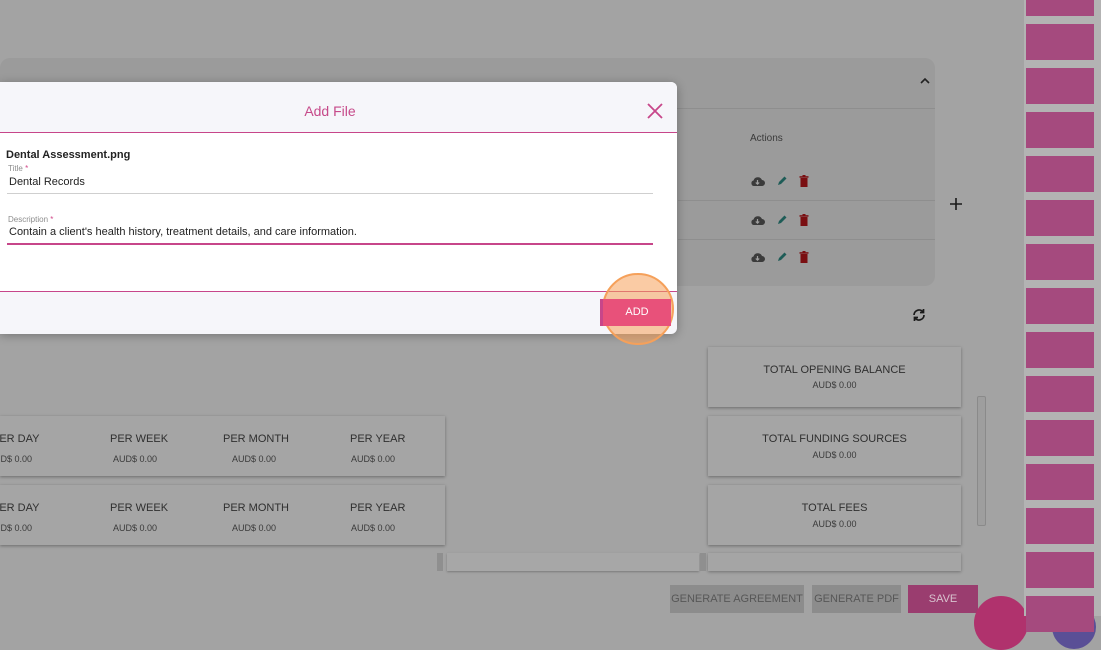  I want to click on add-button: ADD, so click(635, 312).